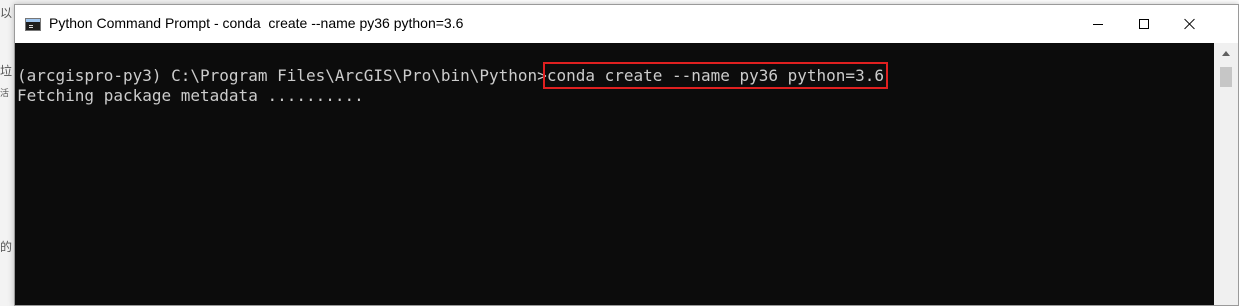 This screenshot has width=1239, height=306. Describe the element at coordinates (1226, 77) in the screenshot. I see `scroll-thumb` at that location.